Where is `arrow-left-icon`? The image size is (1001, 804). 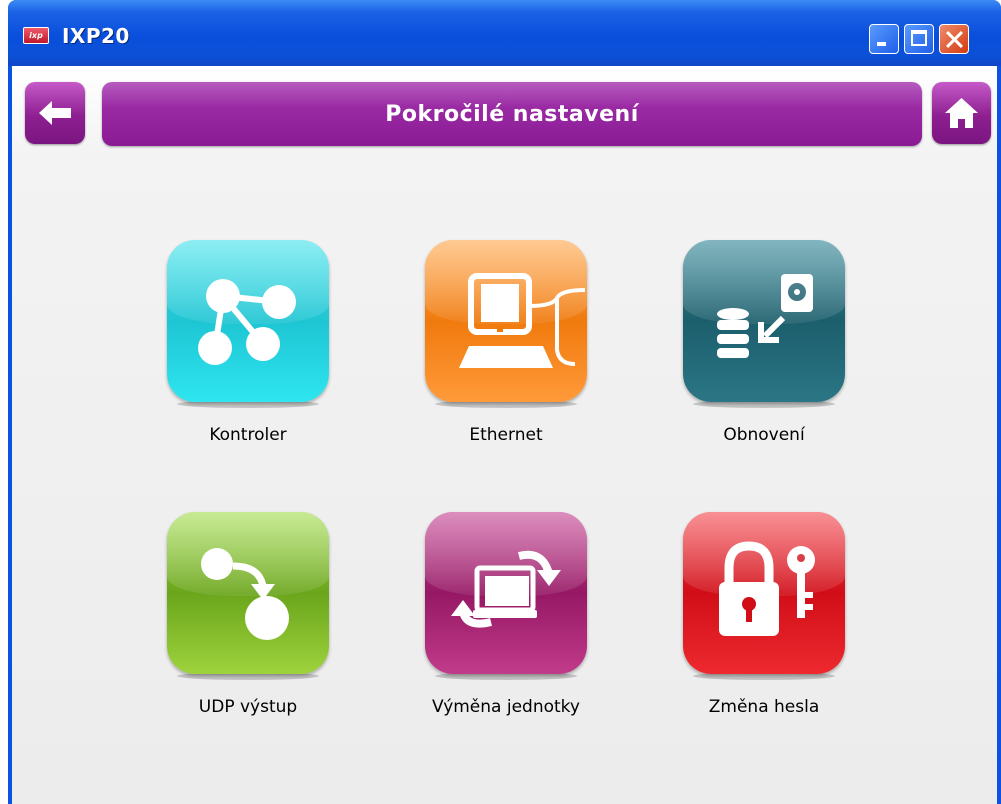 arrow-left-icon is located at coordinates (55, 113).